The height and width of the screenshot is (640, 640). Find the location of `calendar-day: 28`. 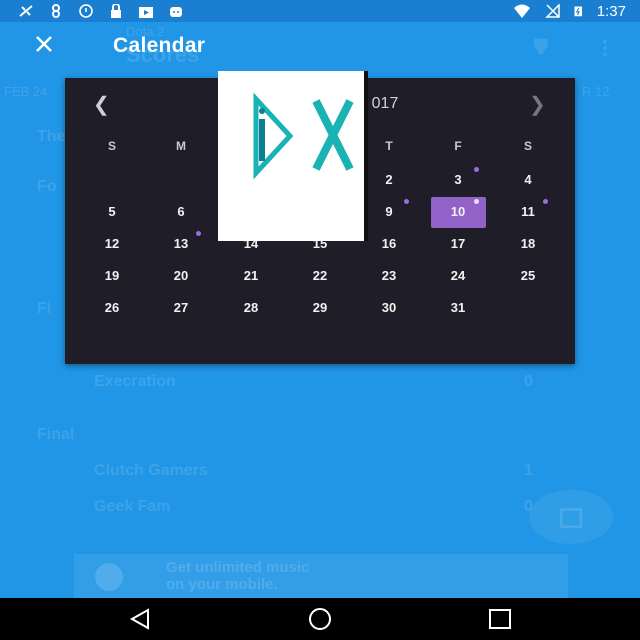

calendar-day: 28 is located at coordinates (251, 308).